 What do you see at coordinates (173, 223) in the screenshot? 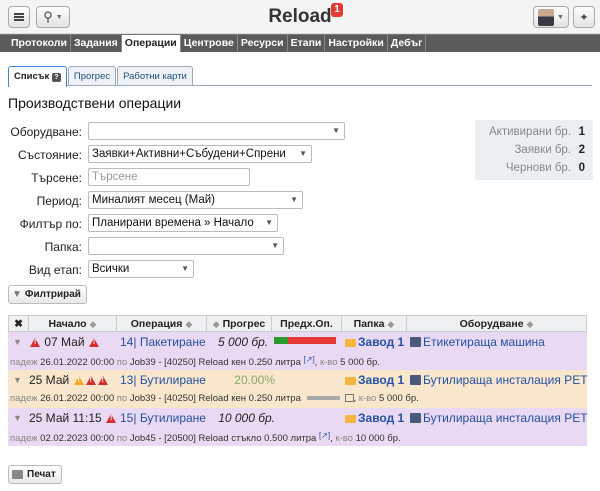
I see `filterby-value: Планирани времена » Начало` at bounding box center [173, 223].